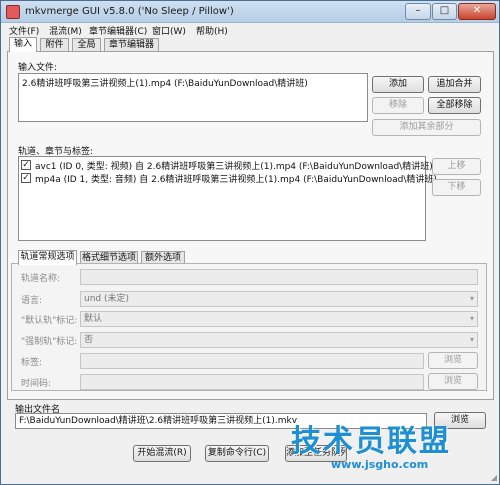 The width and height of the screenshot is (500, 485). I want to click on remove-all-button: 全部移除, so click(454, 105).